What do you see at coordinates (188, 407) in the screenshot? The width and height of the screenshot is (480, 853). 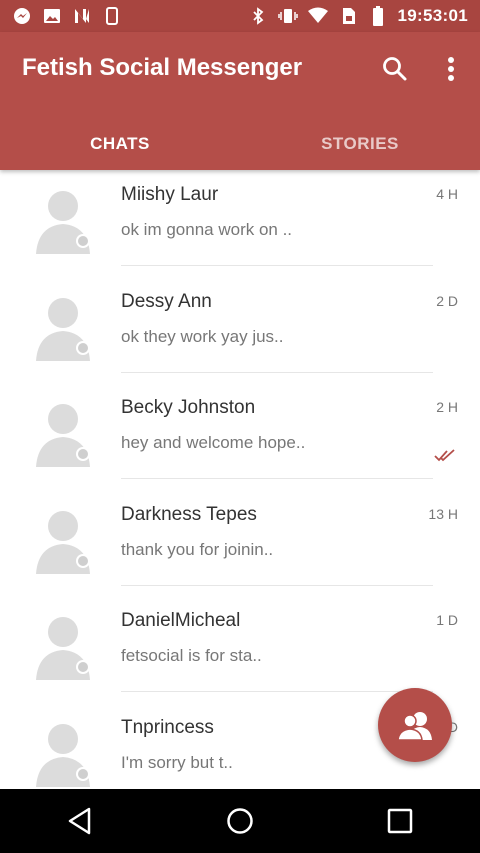 I see `chat-name: Becky Johnston` at bounding box center [188, 407].